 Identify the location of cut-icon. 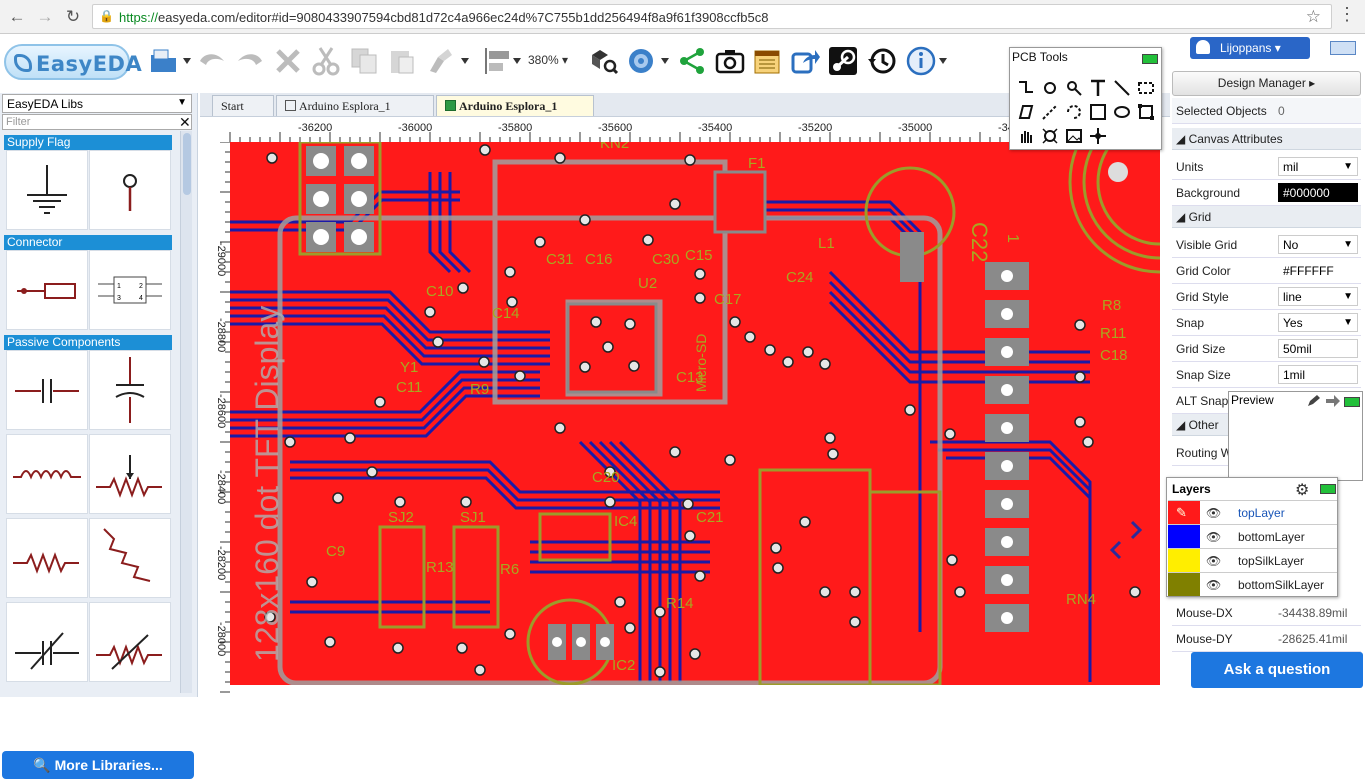
(326, 61).